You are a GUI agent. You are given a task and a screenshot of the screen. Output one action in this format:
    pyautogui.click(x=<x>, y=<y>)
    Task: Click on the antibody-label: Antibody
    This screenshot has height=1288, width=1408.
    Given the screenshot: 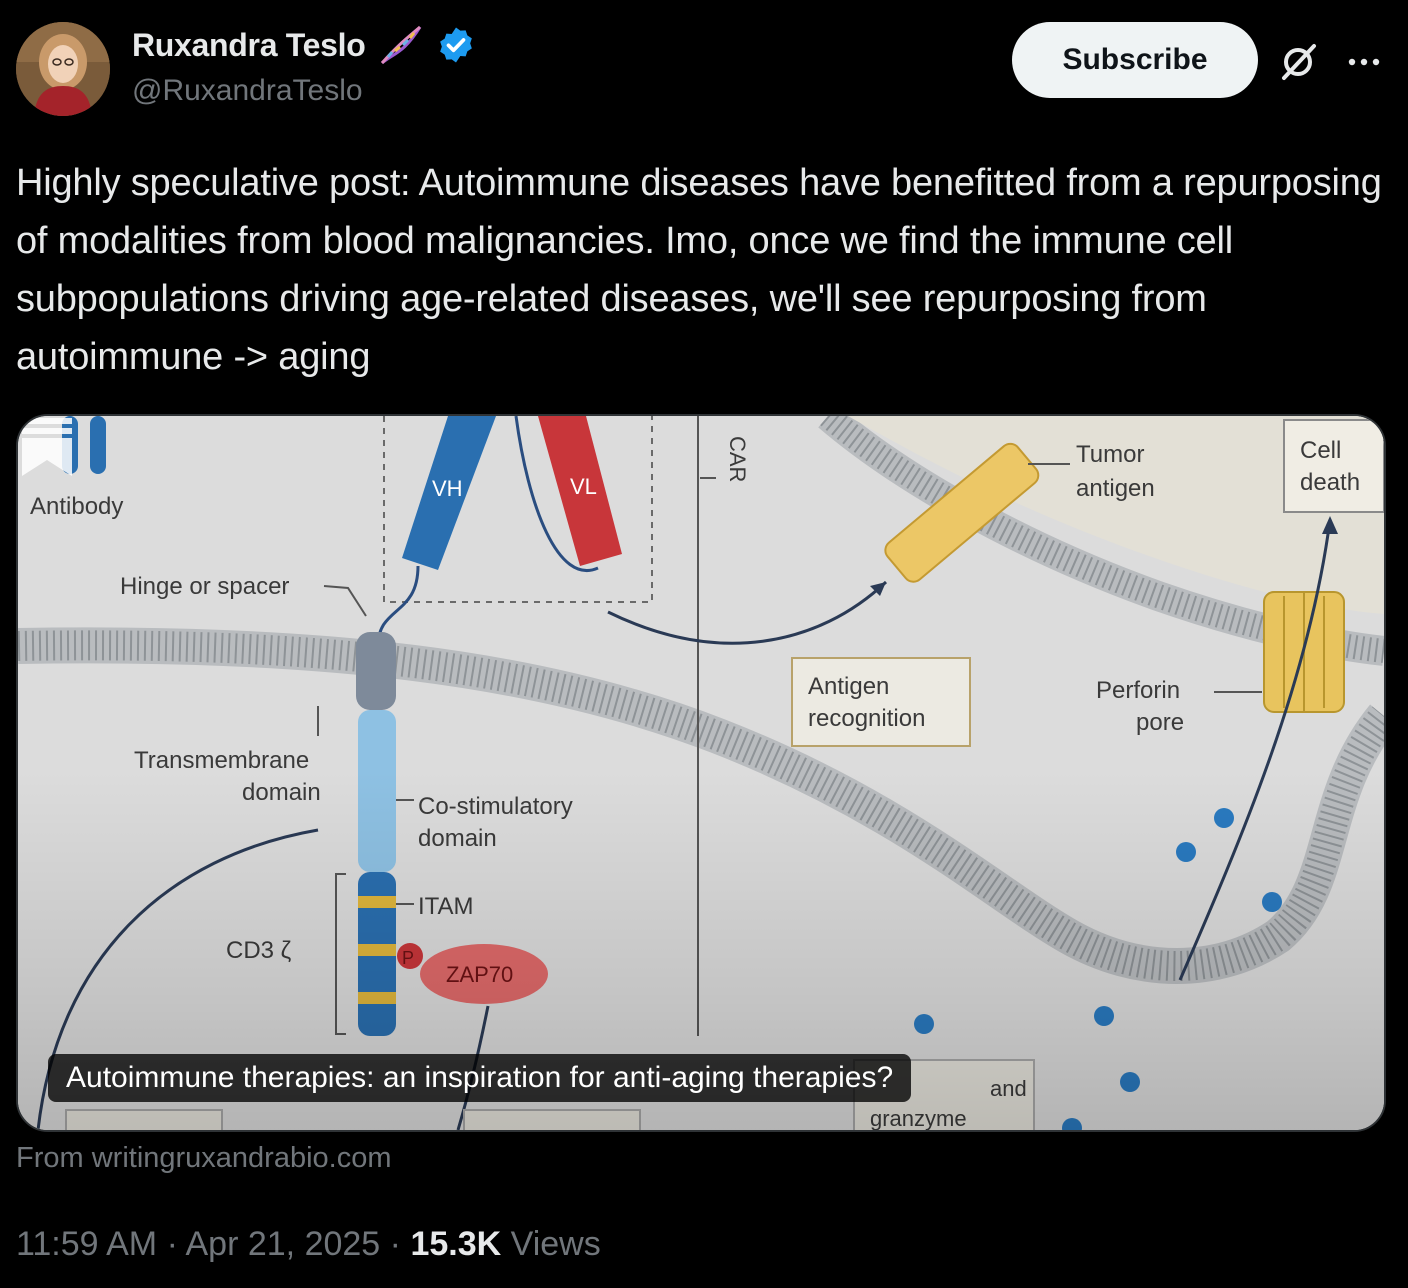 What is the action you would take?
    pyautogui.click(x=76, y=506)
    